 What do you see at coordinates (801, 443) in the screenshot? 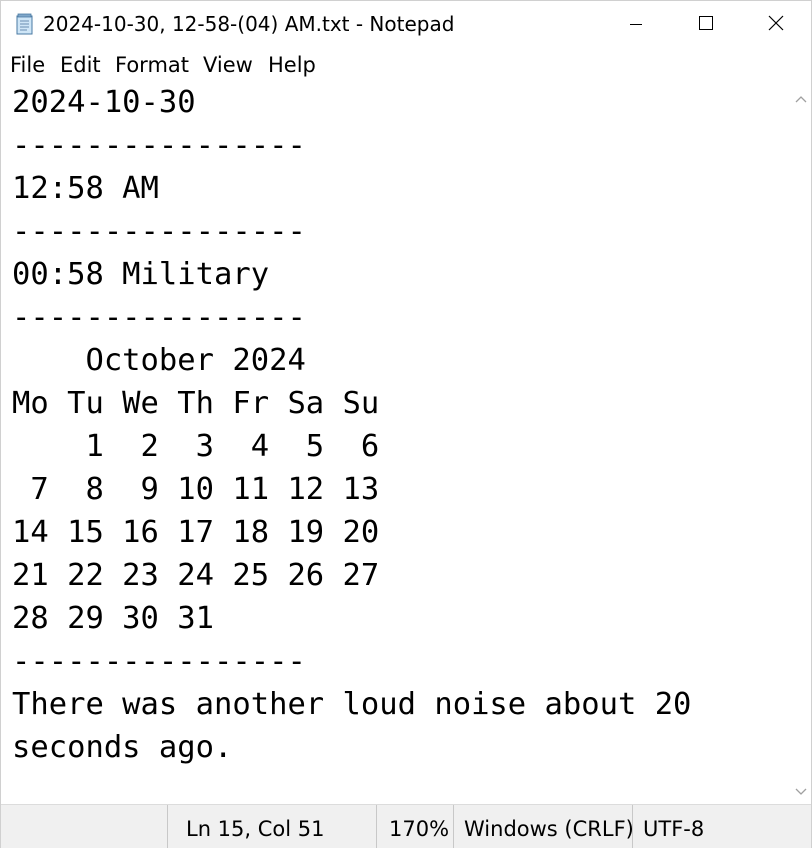
I see `vertical-scrollbar` at bounding box center [801, 443].